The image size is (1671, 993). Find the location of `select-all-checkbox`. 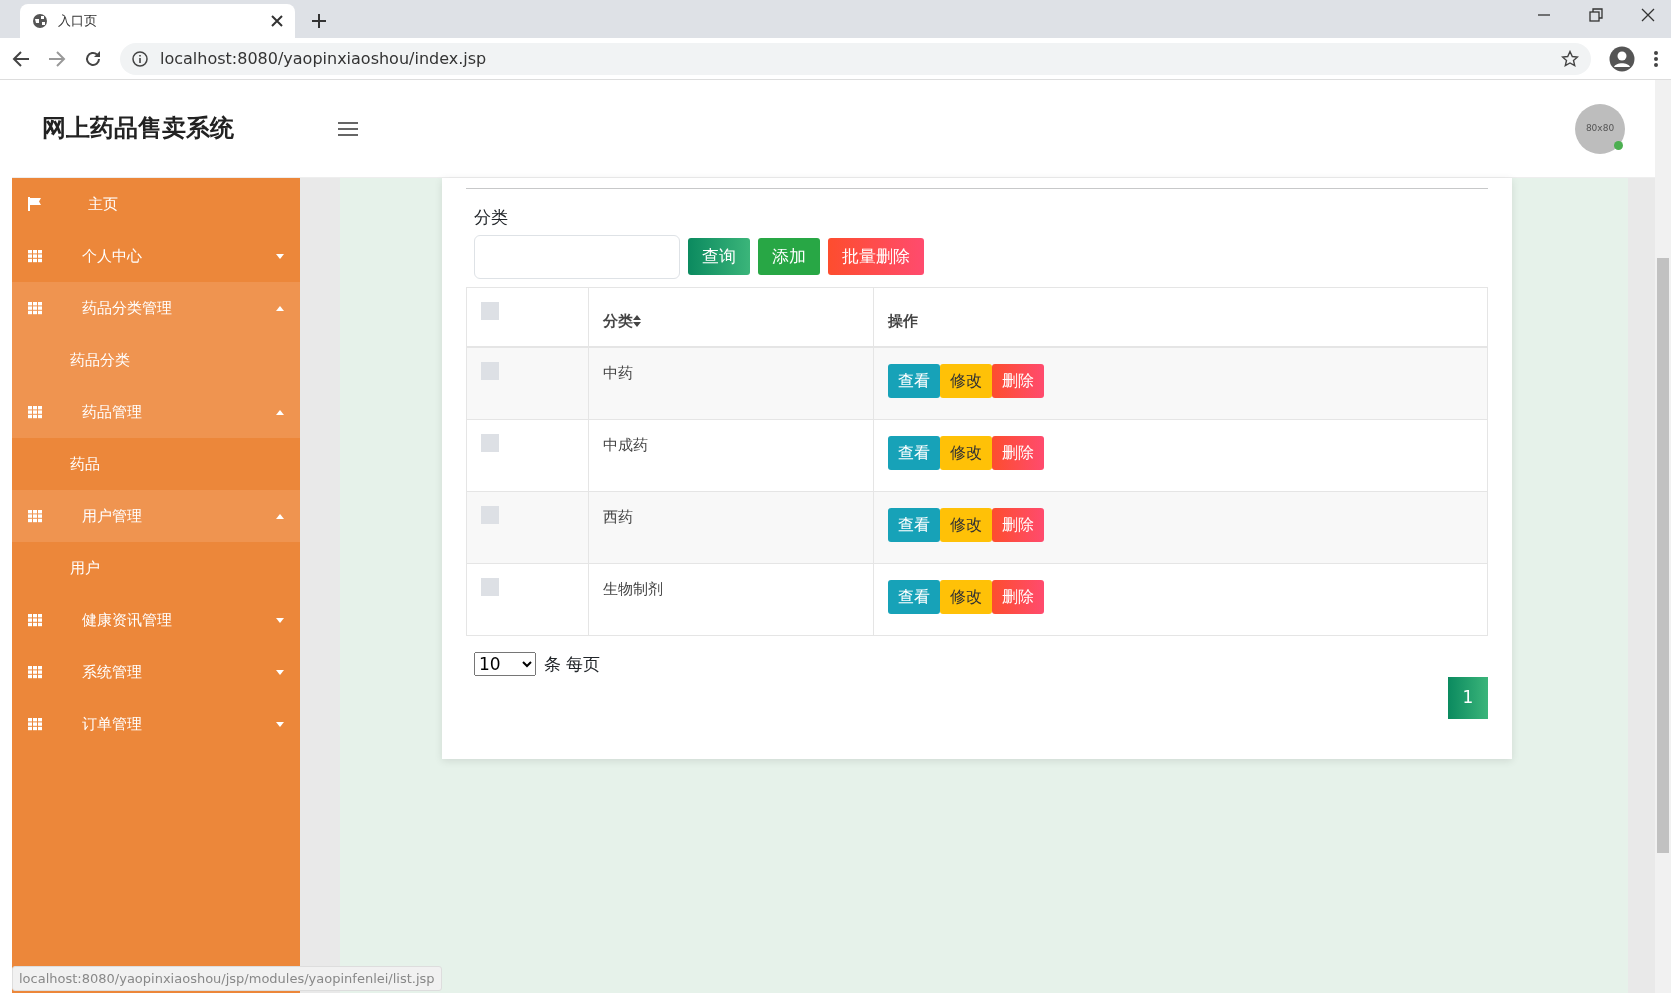

select-all-checkbox is located at coordinates (490, 310).